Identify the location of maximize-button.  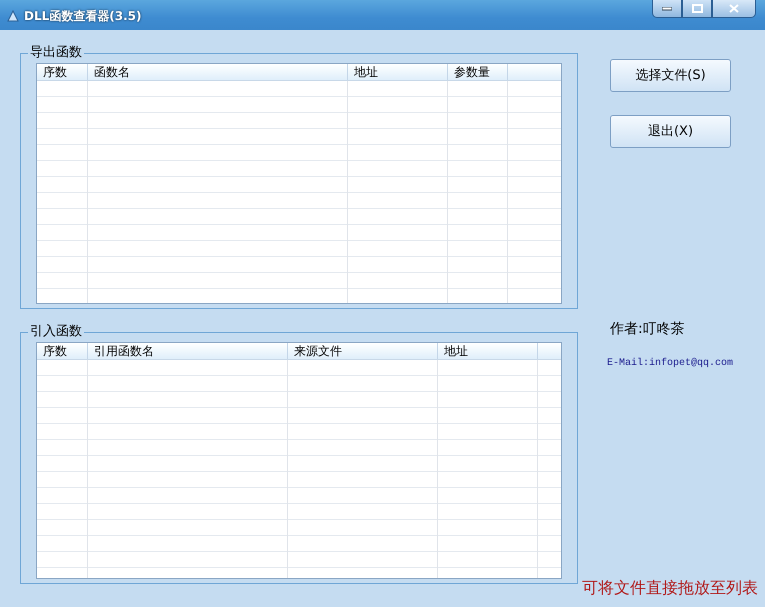
(697, 9).